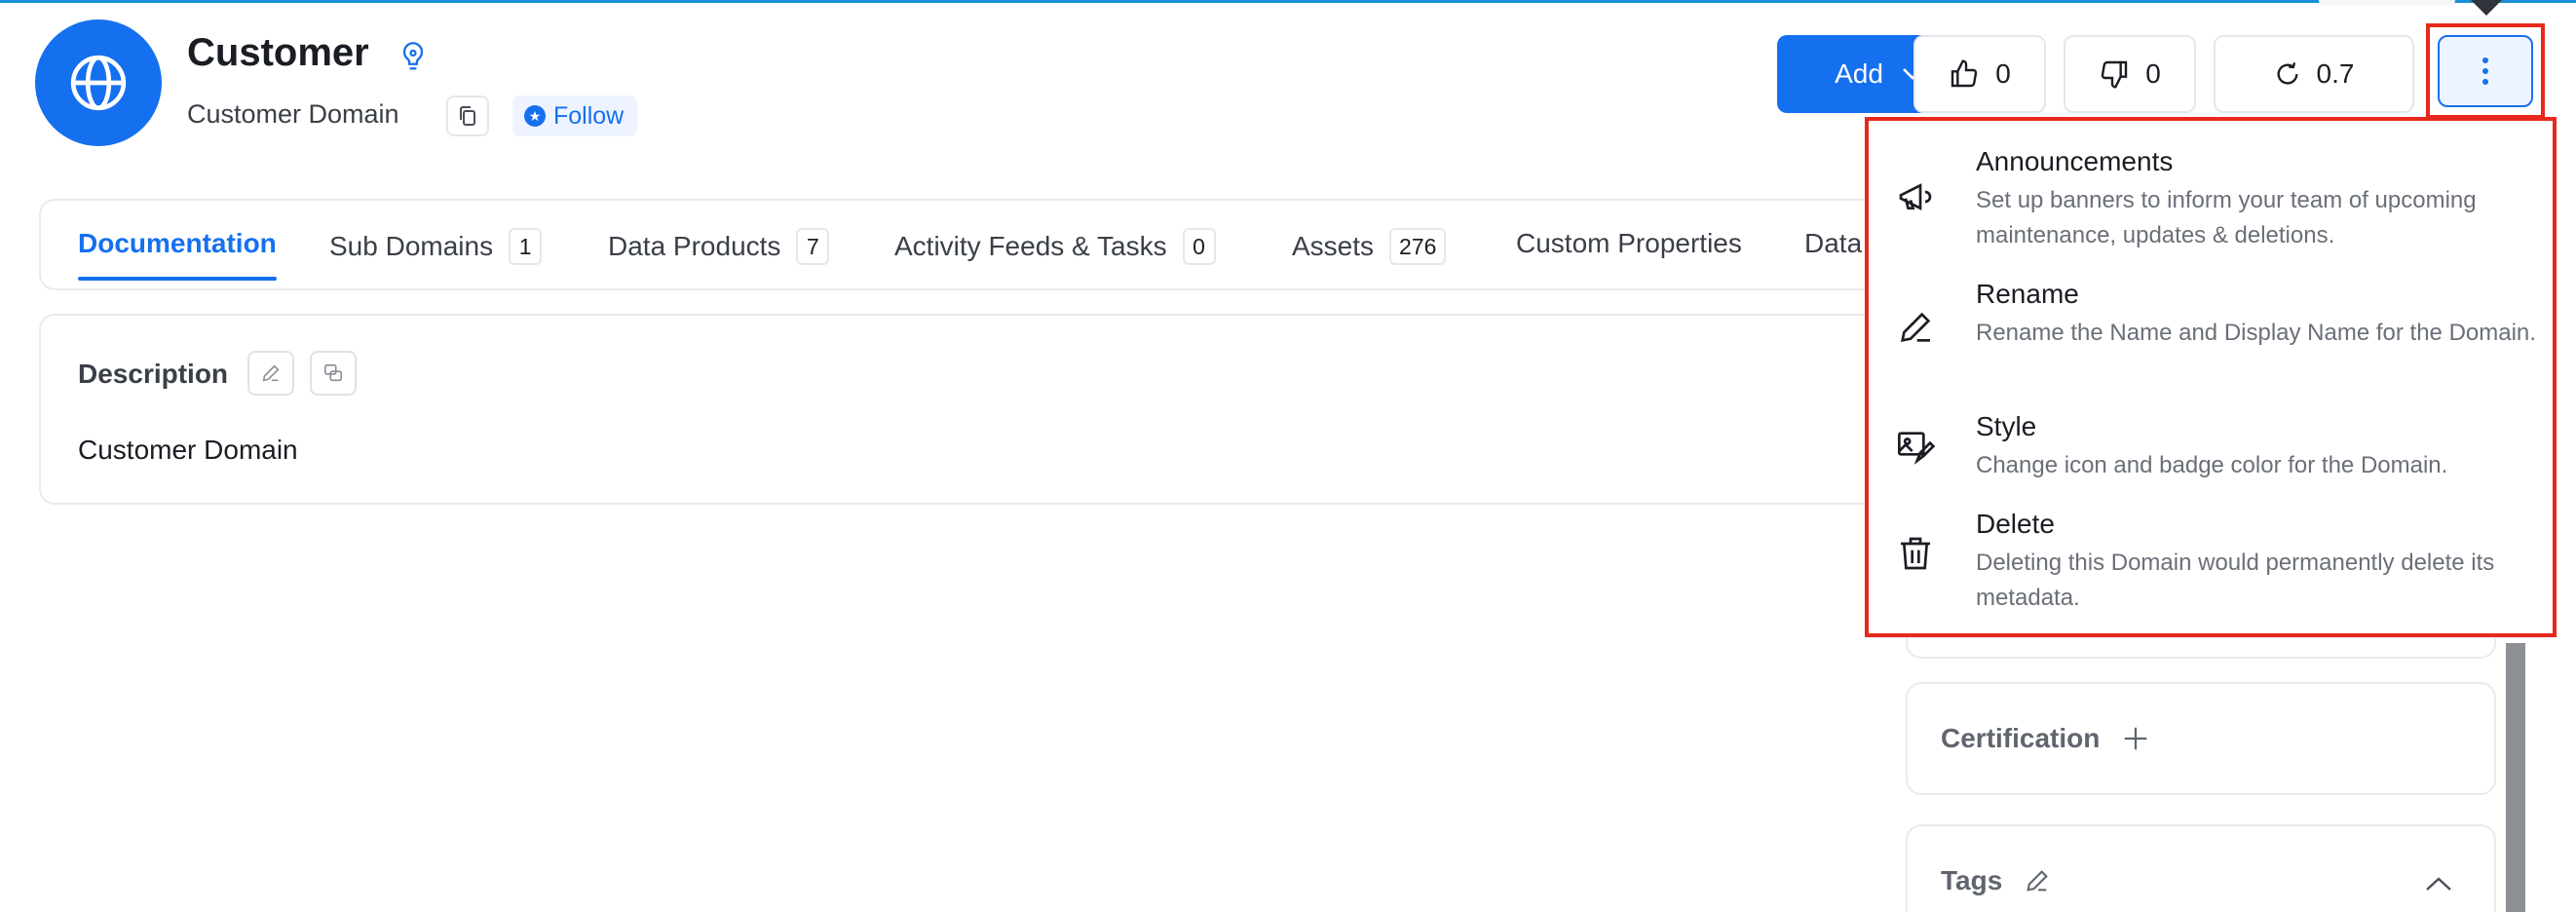 The image size is (2576, 912). What do you see at coordinates (2201, 738) in the screenshot?
I see `certification-card: Certification` at bounding box center [2201, 738].